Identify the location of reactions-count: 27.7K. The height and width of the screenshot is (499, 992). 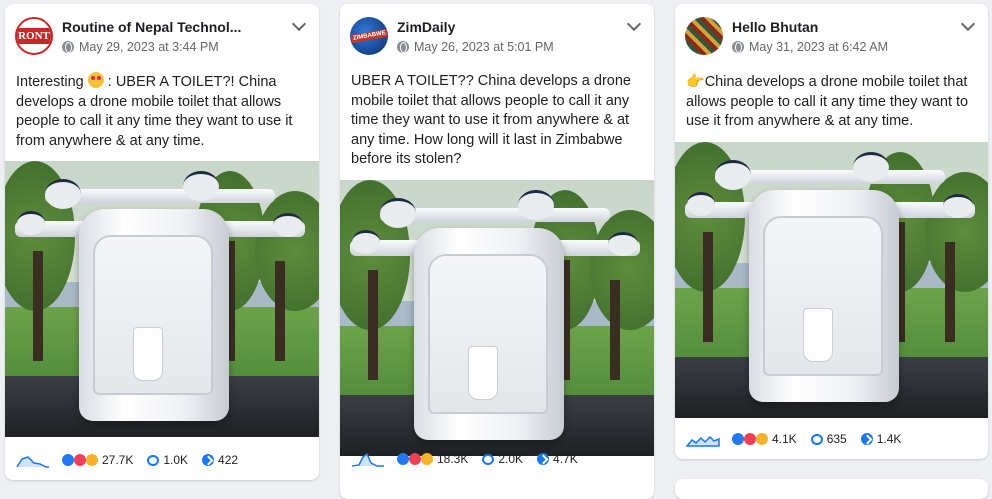
(97, 460).